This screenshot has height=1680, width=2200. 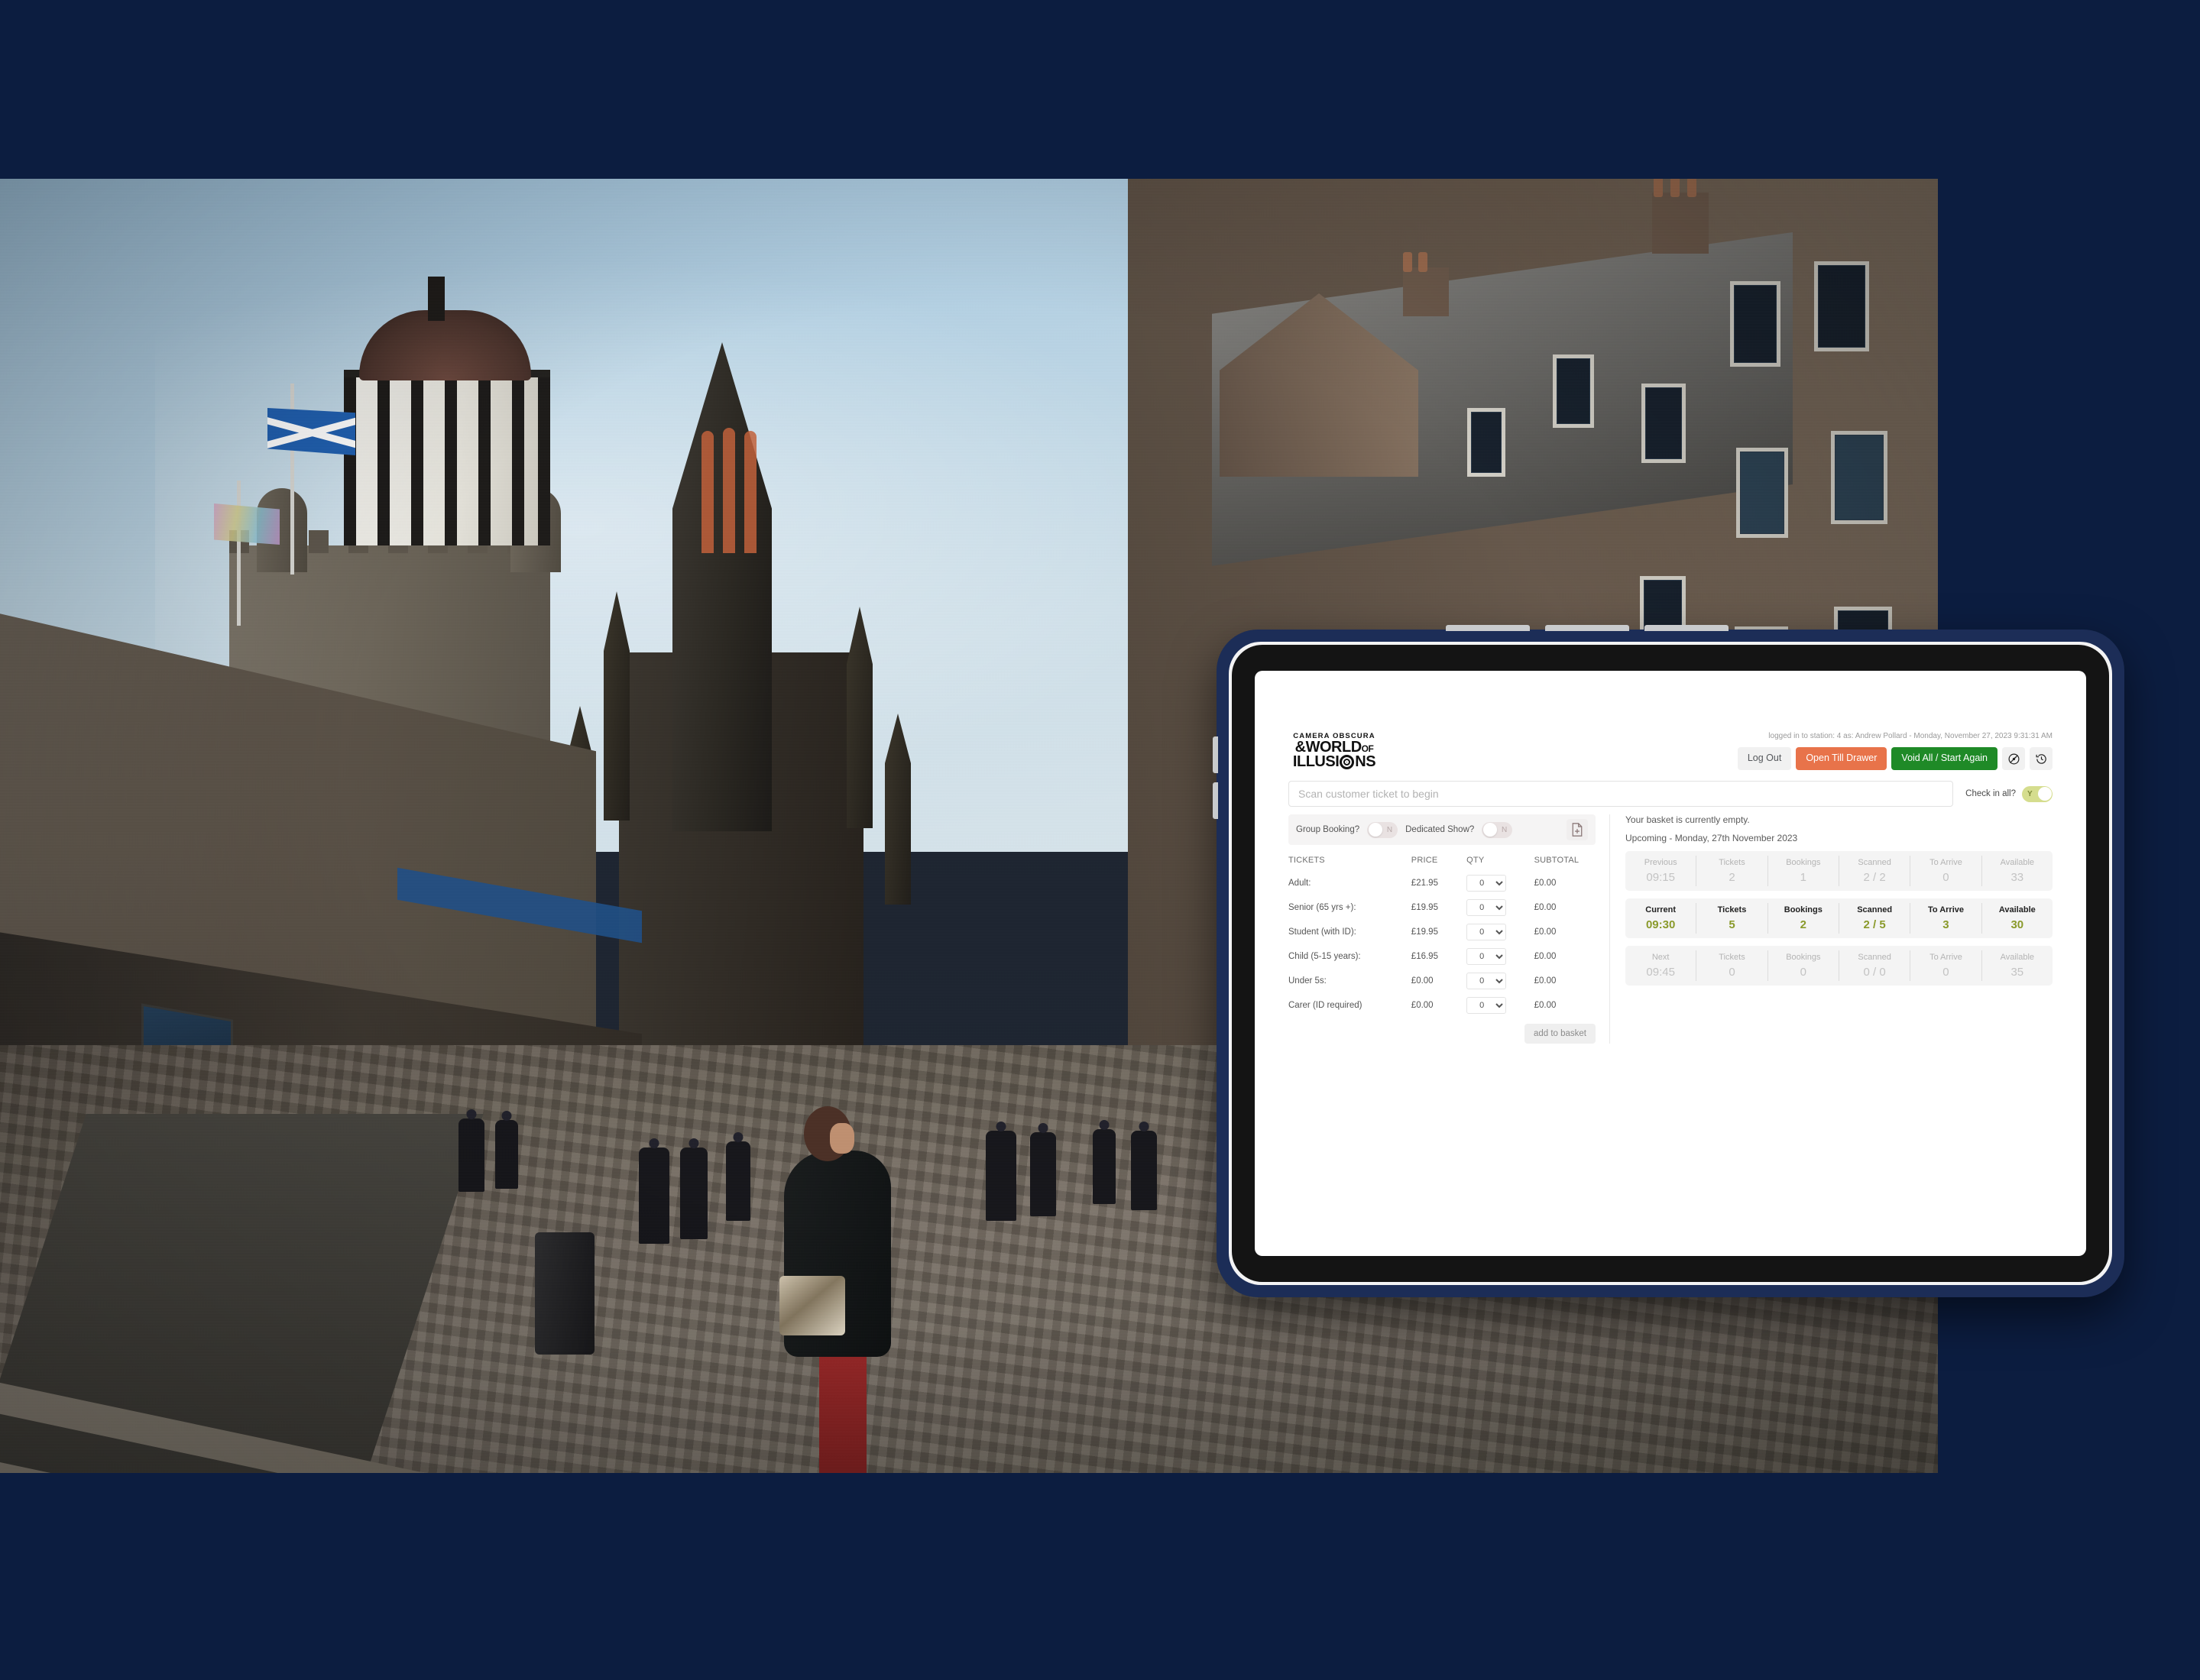 I want to click on ticket-row: Carer (ID required) £0.00 0 £0.00, so click(x=1442, y=1005).